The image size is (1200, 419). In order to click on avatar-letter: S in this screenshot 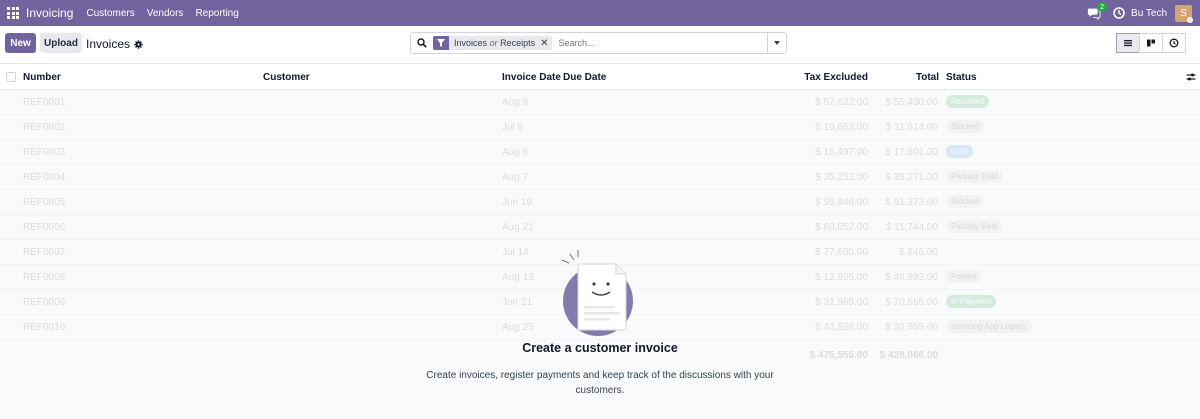, I will do `click(1183, 13)`.